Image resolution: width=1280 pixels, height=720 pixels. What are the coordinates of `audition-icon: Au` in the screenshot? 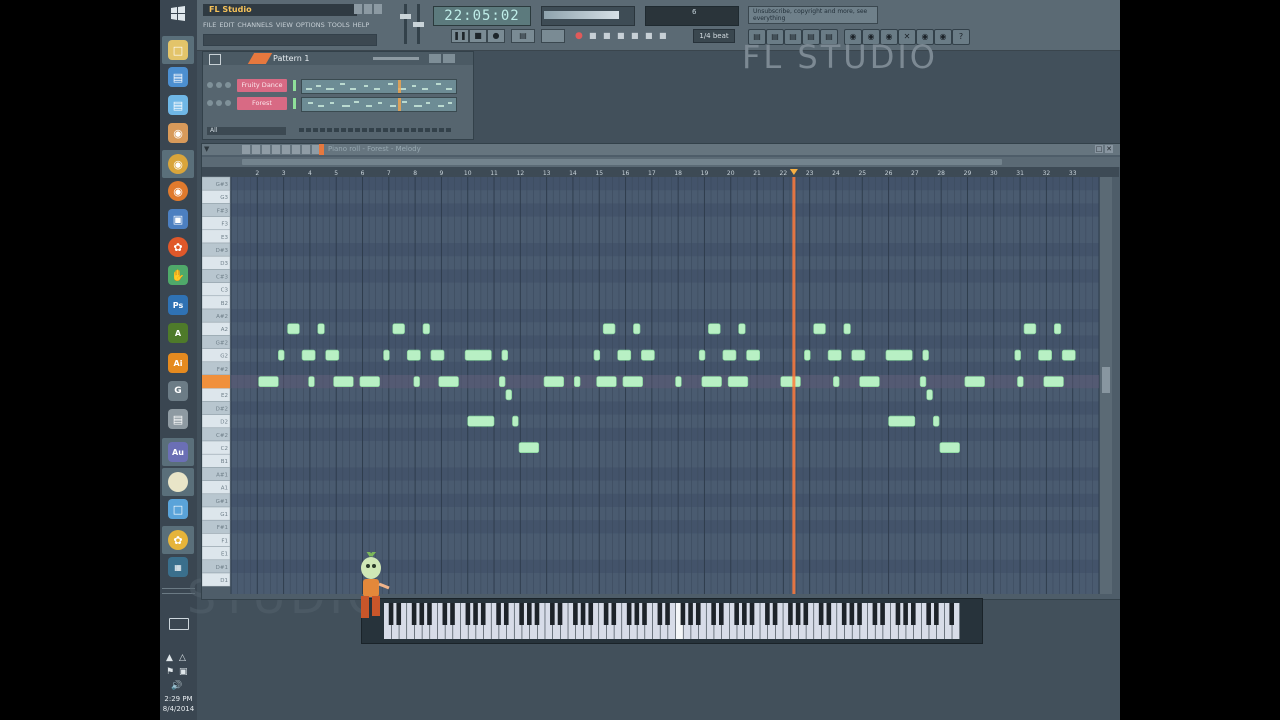 It's located at (178, 452).